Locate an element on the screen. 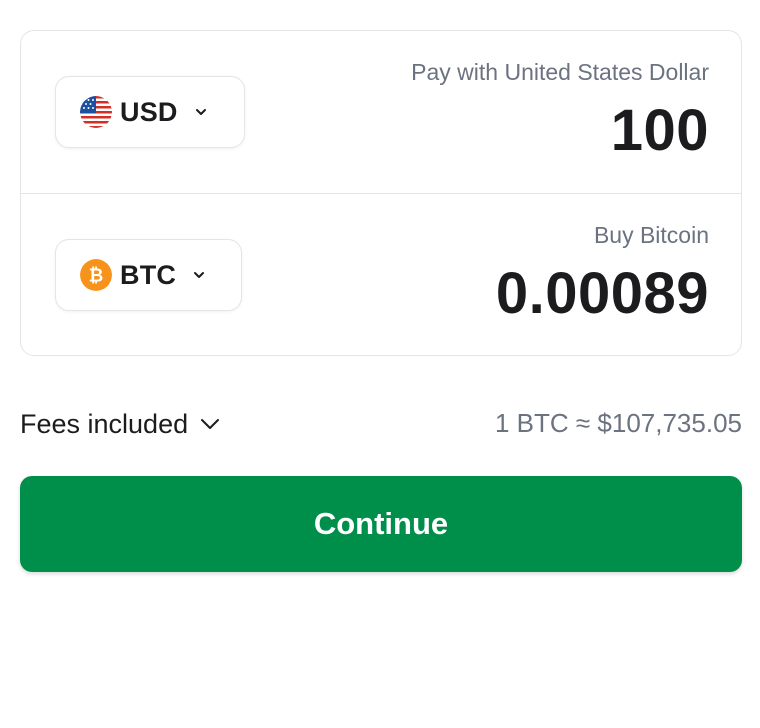  bitcoin-icon: ₿ is located at coordinates (96, 275).